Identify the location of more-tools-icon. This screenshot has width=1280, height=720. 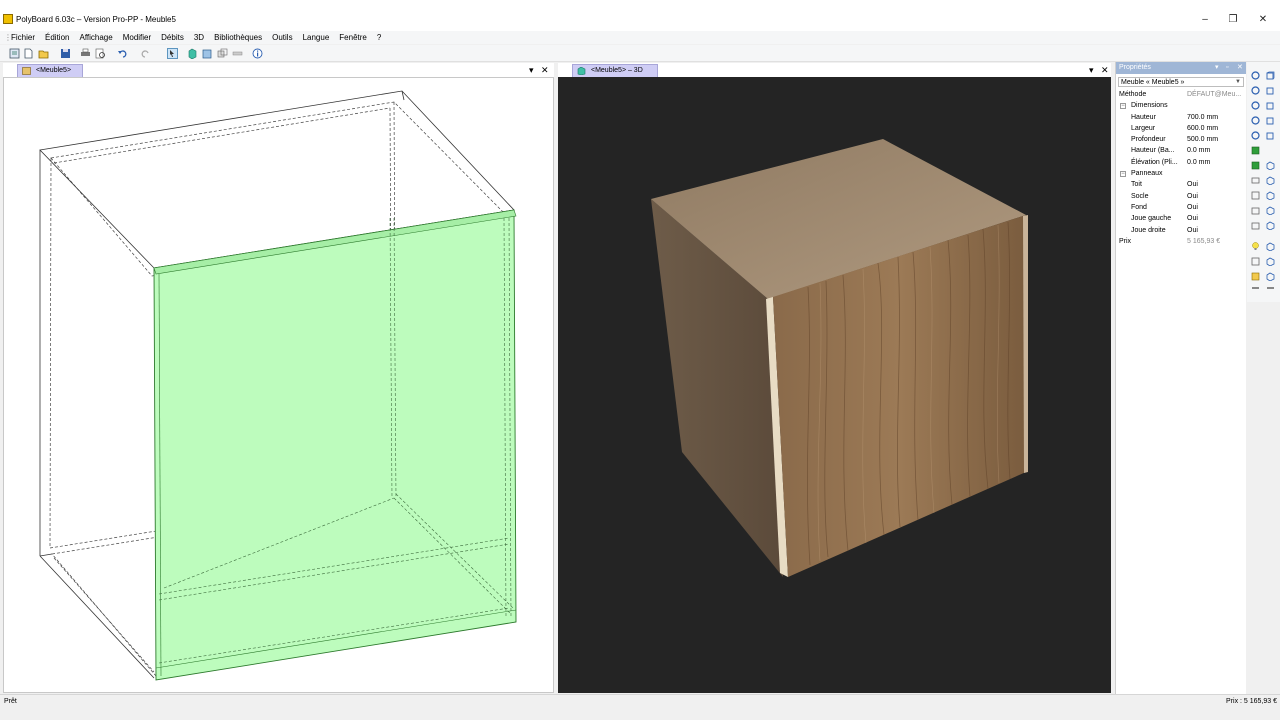
(1255, 288).